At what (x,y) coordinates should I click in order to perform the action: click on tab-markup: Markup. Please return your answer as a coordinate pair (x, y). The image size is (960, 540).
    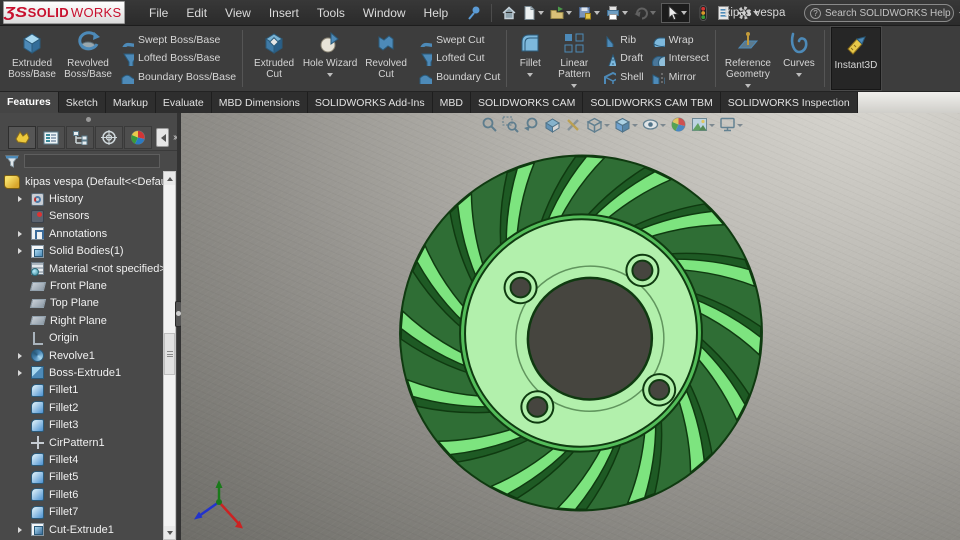
    Looking at the image, I should click on (130, 102).